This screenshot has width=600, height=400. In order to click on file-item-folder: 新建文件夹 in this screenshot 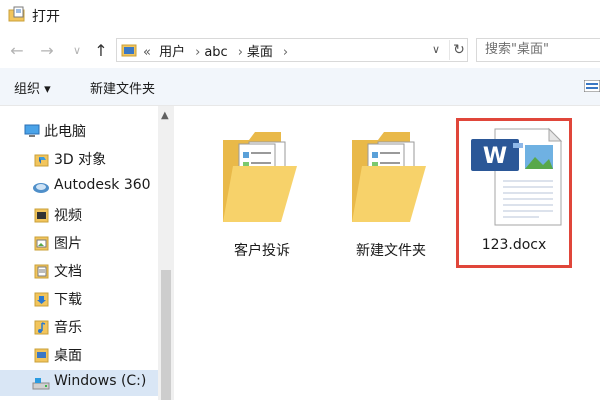, I will do `click(391, 191)`.